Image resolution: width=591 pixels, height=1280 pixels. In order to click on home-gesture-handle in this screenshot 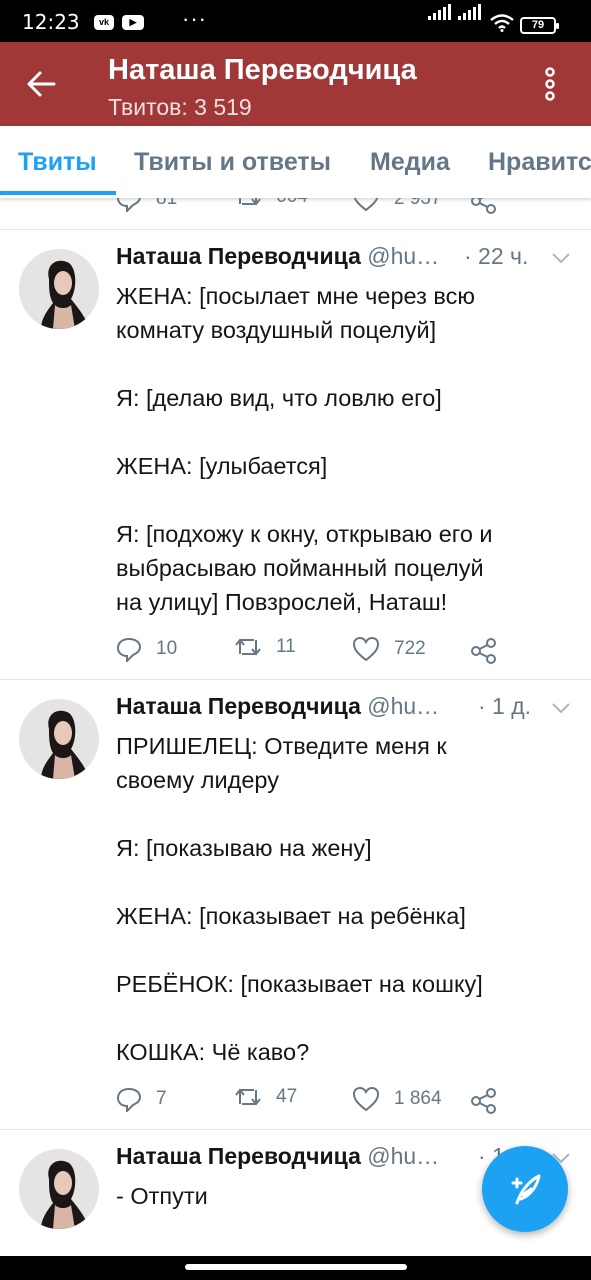, I will do `click(296, 1267)`.